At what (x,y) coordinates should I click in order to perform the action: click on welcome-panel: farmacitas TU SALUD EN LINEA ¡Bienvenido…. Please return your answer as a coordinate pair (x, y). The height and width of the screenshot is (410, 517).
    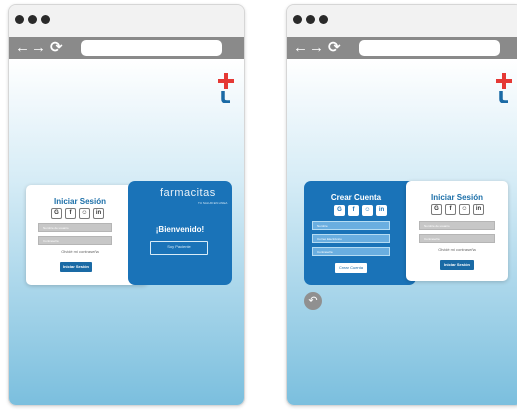
    Looking at the image, I should click on (180, 233).